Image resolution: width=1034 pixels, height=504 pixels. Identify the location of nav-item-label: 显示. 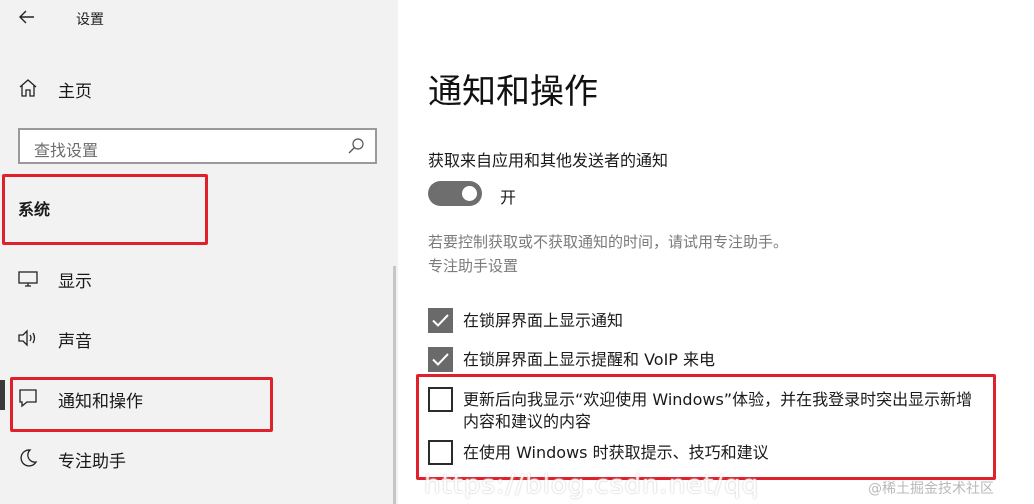
(75, 282).